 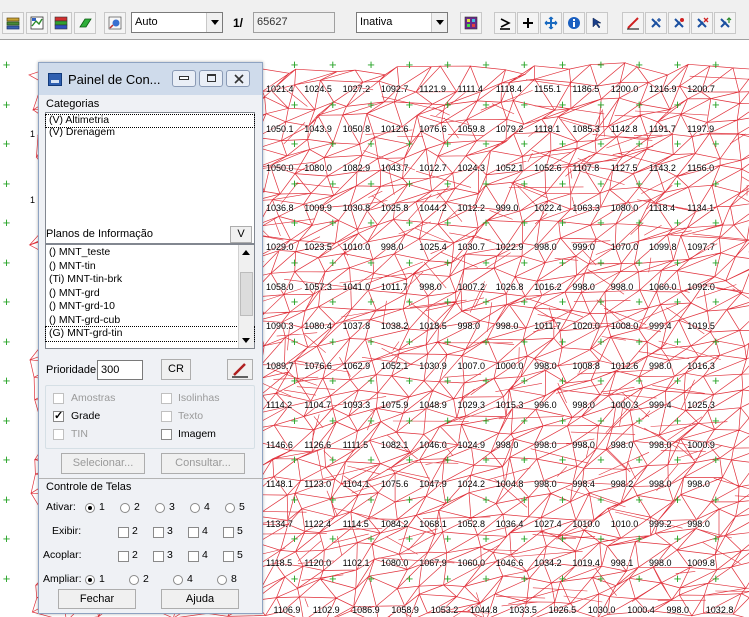 What do you see at coordinates (166, 434) in the screenshot?
I see `imagem-checkbox` at bounding box center [166, 434].